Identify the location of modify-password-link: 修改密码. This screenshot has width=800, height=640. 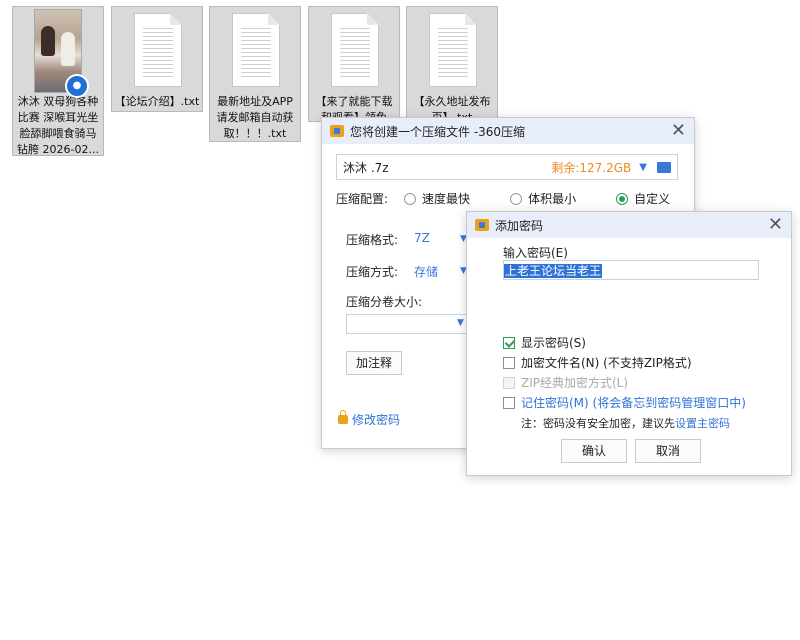
(369, 419).